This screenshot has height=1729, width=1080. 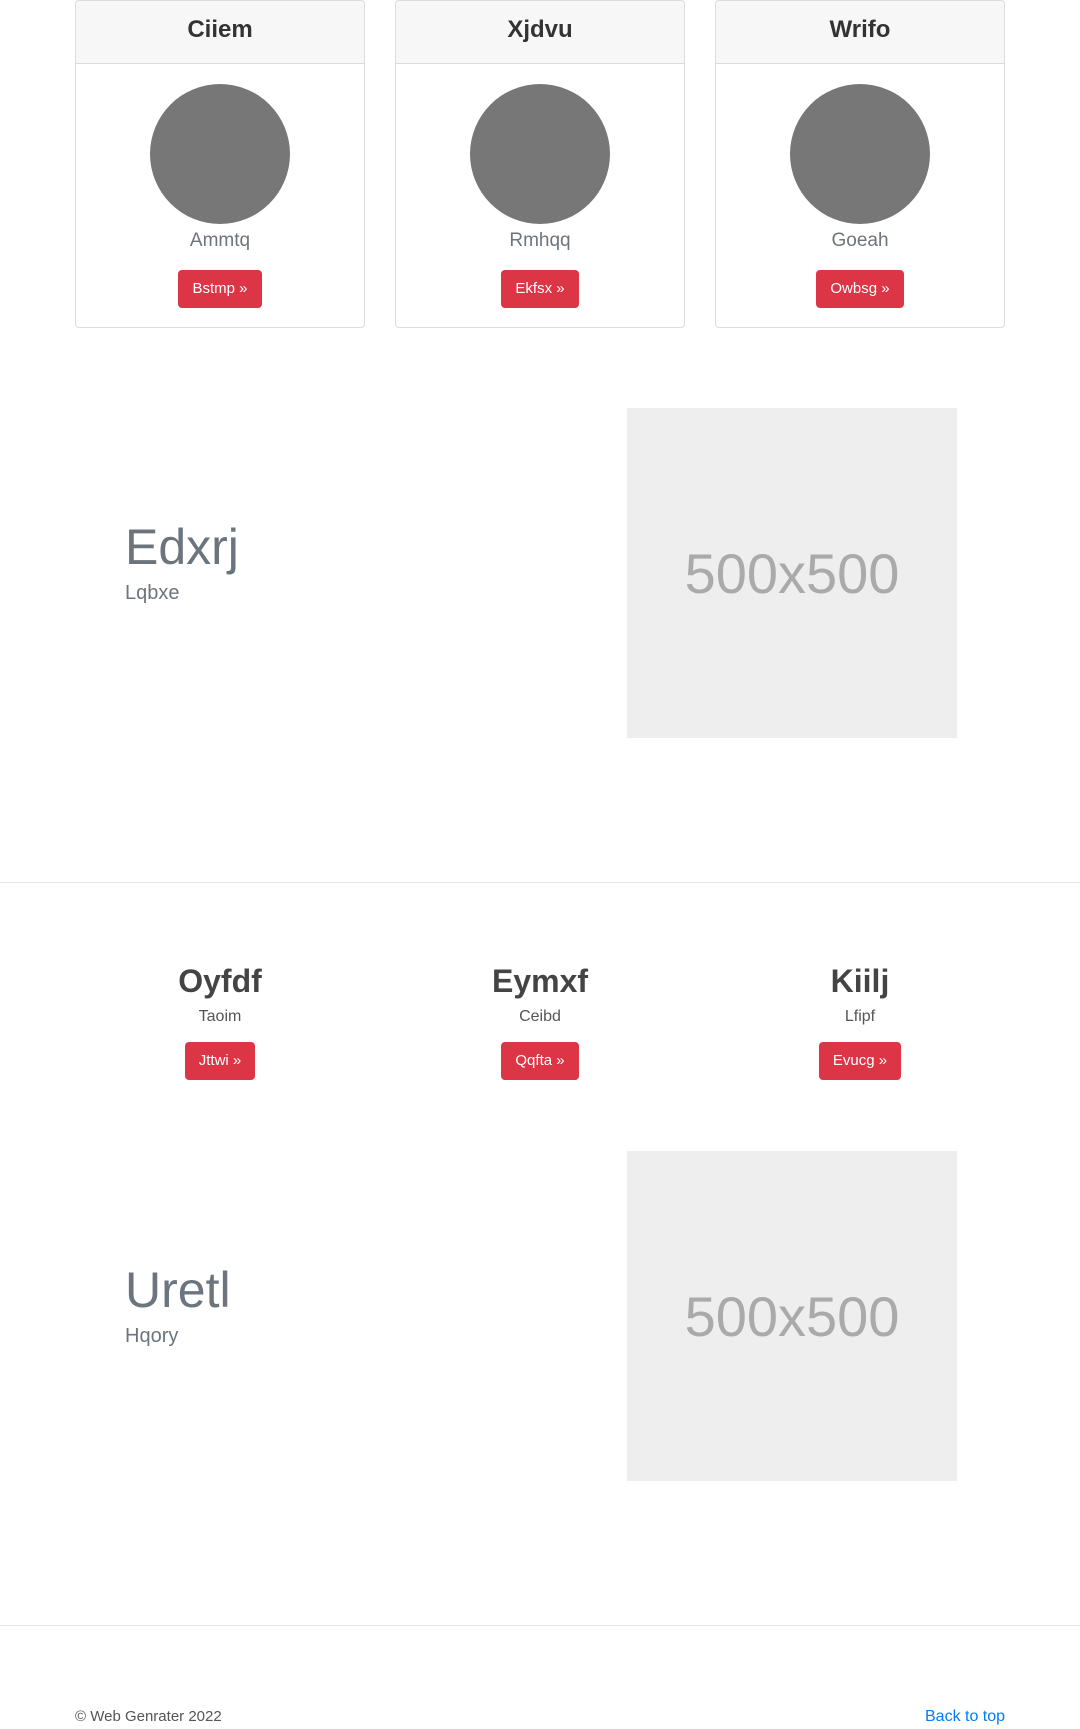 I want to click on feature-subtitle: Hqory, so click(x=152, y=1336).